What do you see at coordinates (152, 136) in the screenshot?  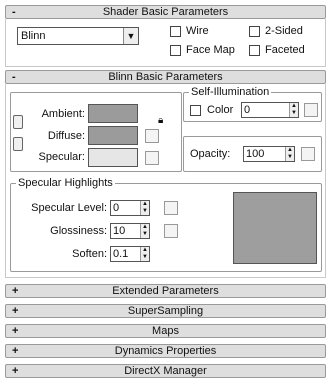 I see `diffuse-map-button` at bounding box center [152, 136].